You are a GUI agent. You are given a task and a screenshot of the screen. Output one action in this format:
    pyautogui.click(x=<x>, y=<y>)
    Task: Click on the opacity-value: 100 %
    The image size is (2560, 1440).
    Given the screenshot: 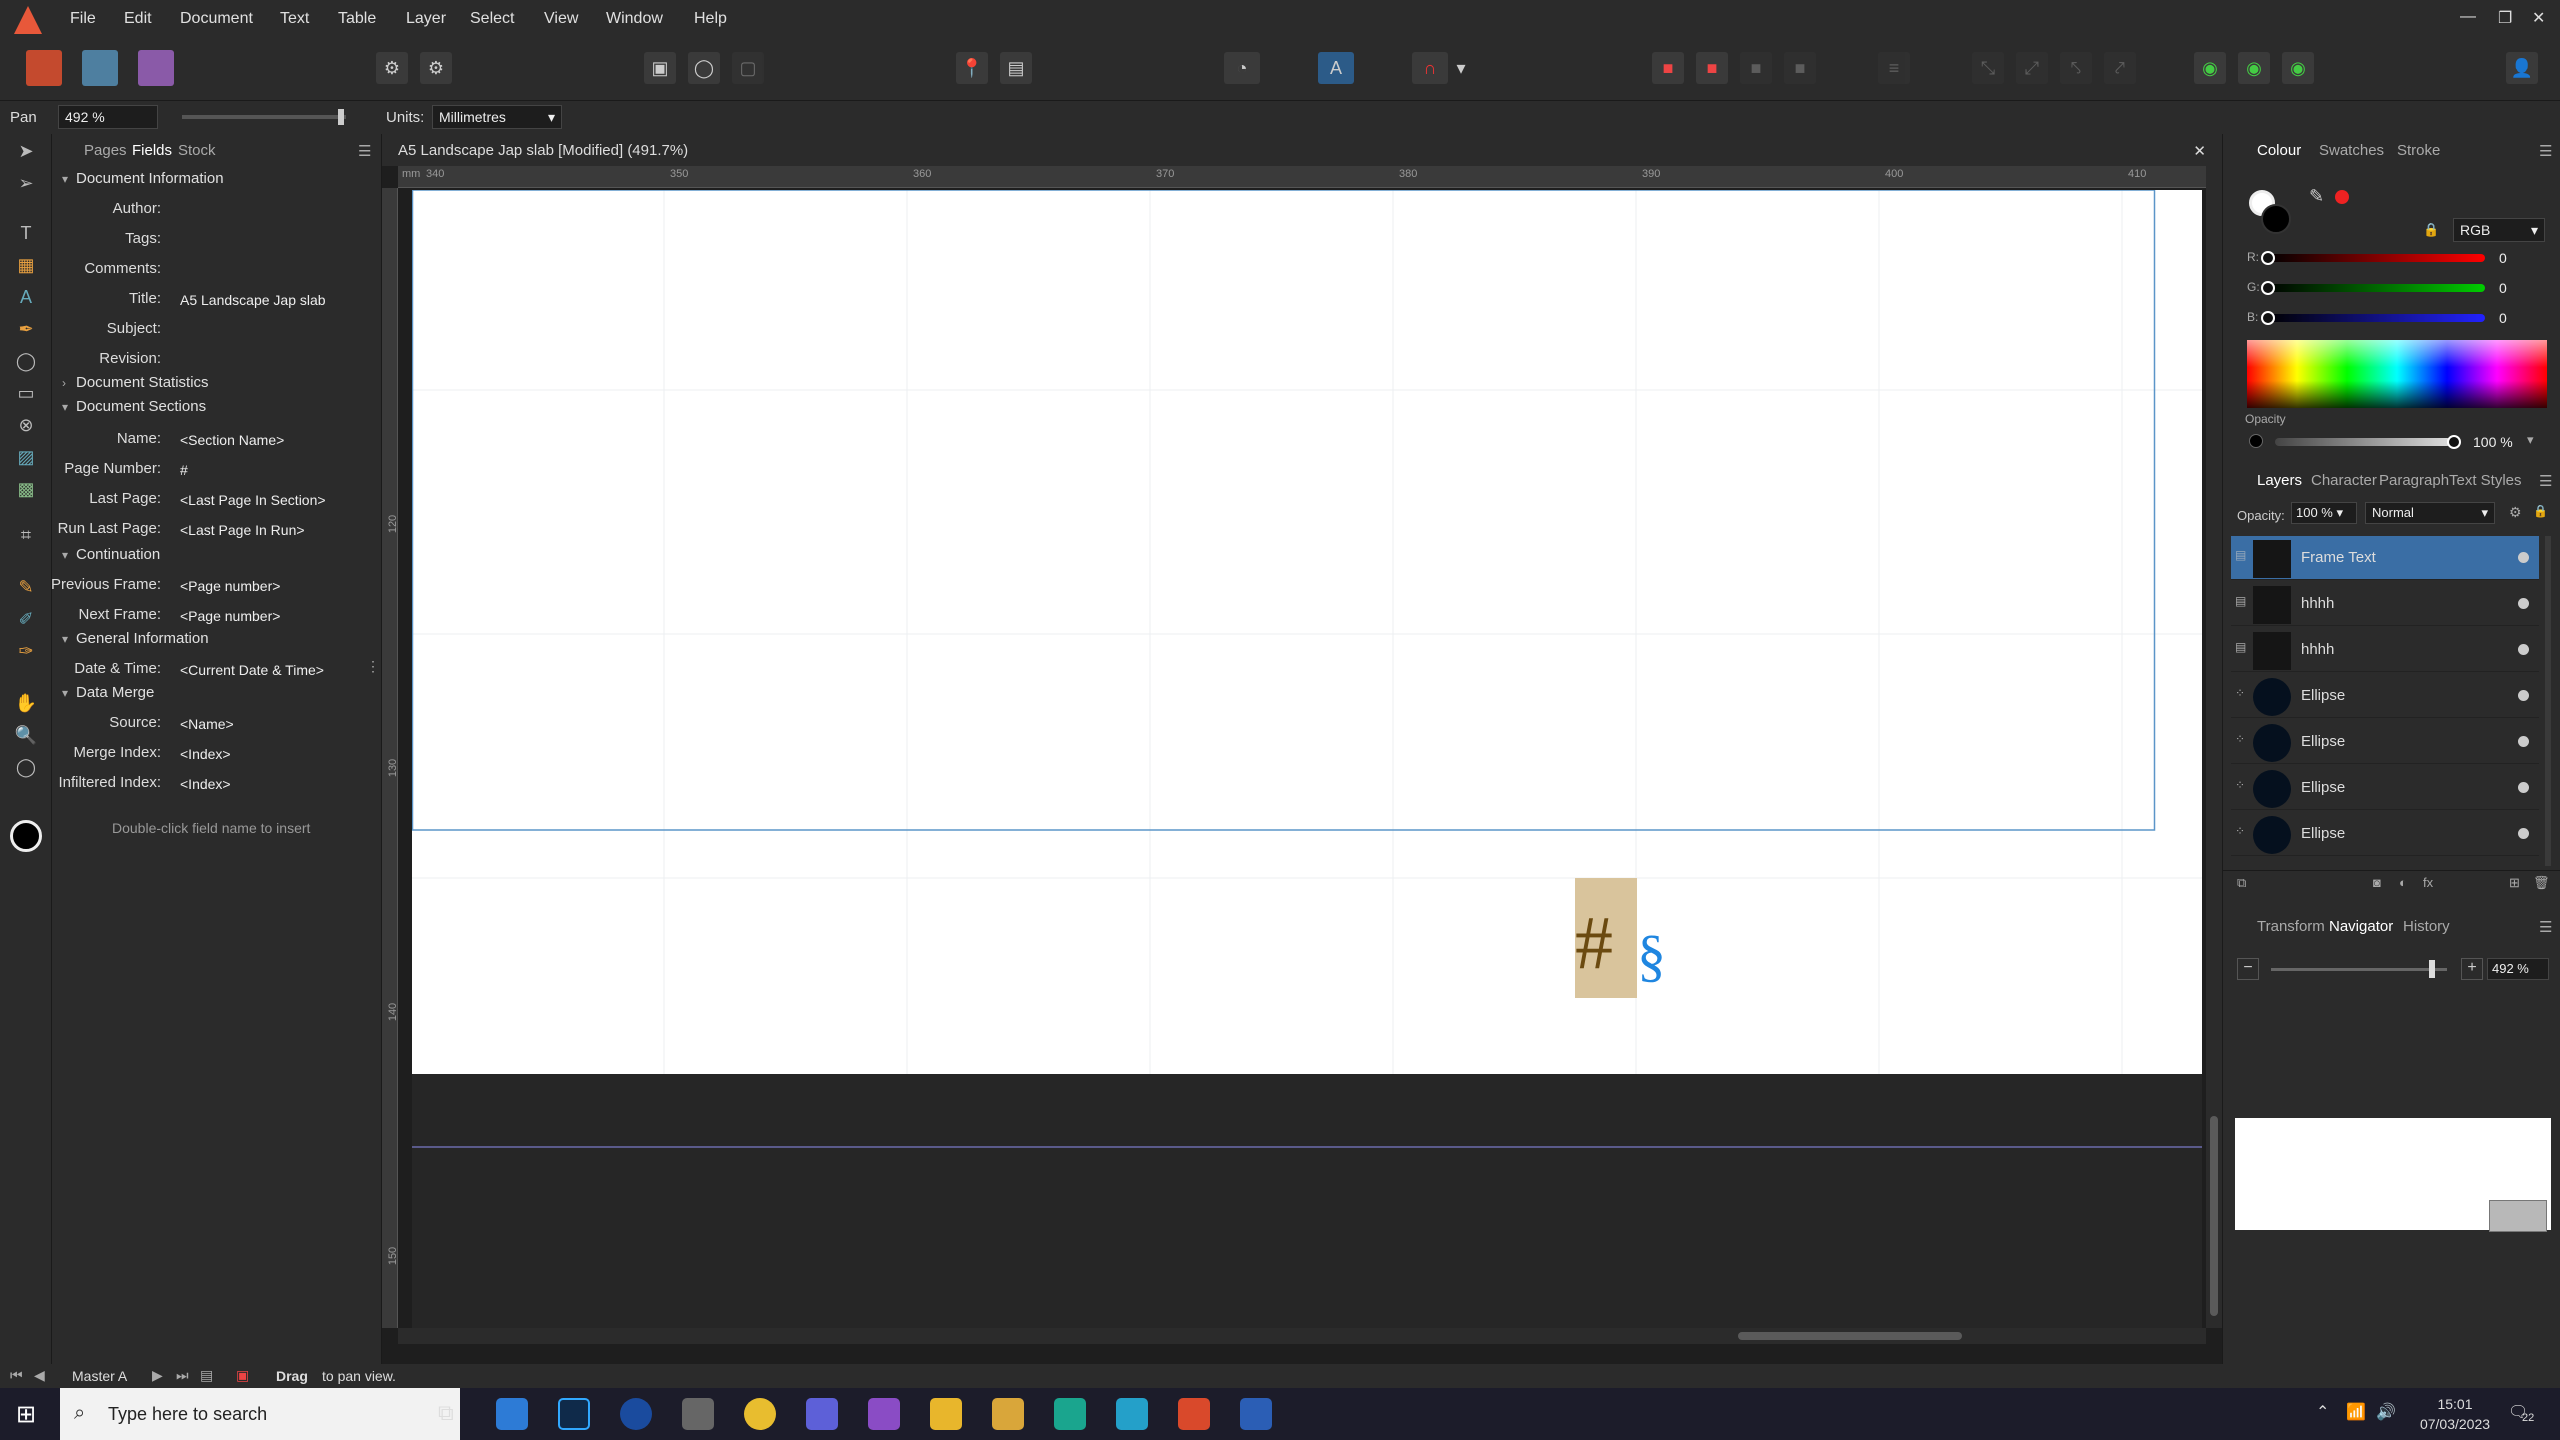 What is the action you would take?
    pyautogui.click(x=2493, y=442)
    